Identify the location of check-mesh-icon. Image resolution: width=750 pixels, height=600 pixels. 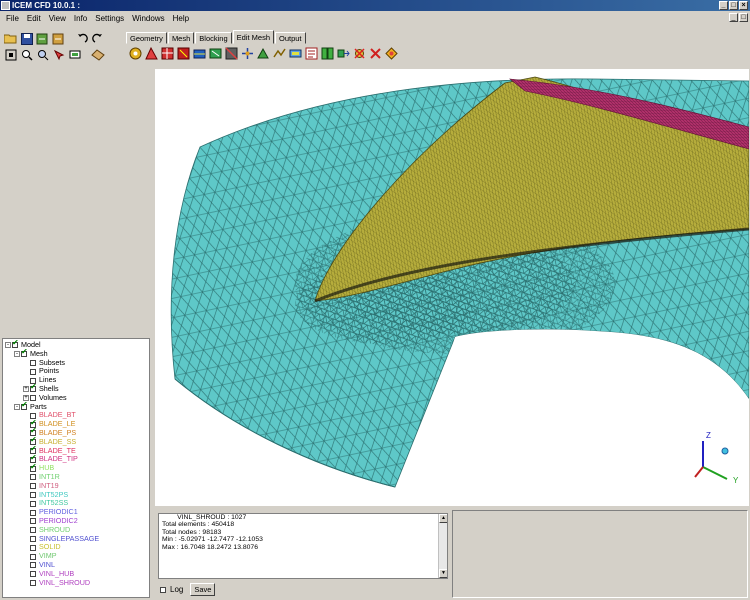
(135, 53).